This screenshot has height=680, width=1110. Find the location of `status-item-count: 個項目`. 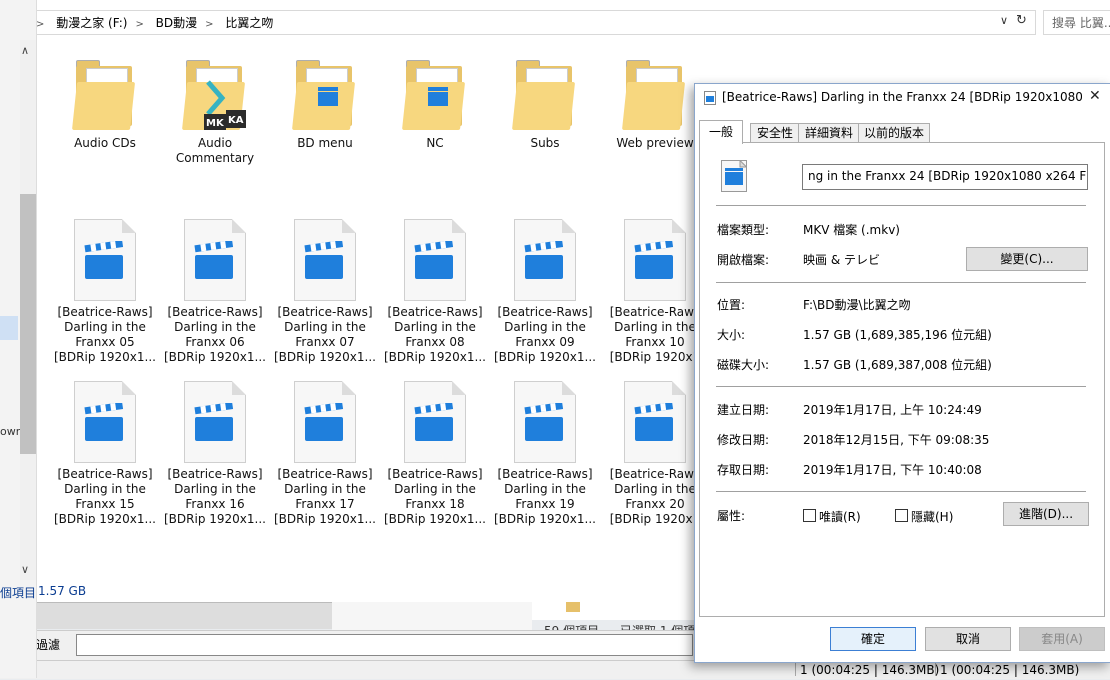

status-item-count: 個項目 is located at coordinates (18, 593).